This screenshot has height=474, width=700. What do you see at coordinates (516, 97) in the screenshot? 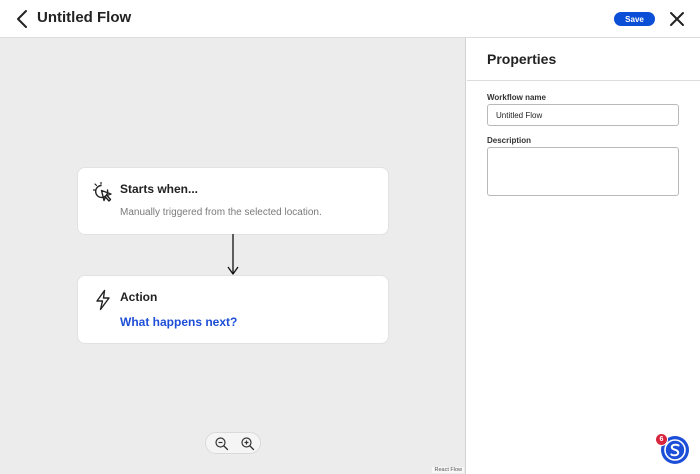
I see `workflow-name-label: Workflow name` at bounding box center [516, 97].